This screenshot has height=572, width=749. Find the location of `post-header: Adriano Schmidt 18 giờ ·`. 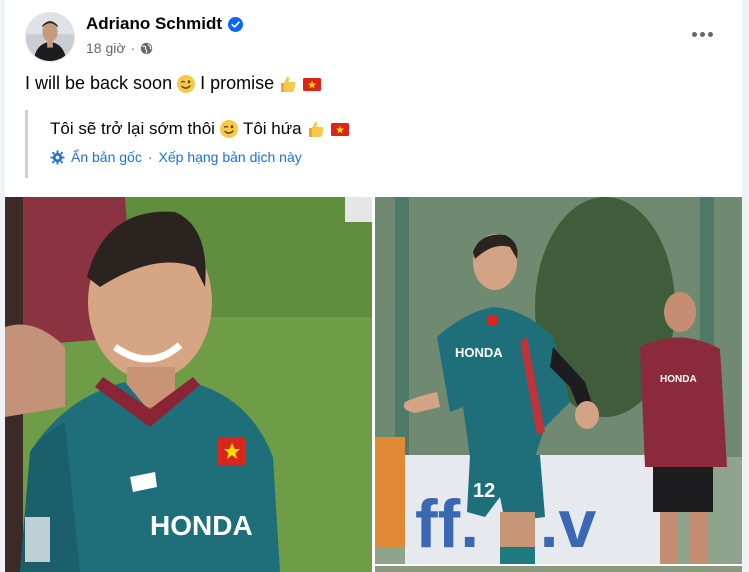

post-header: Adriano Schmidt 18 giờ · is located at coordinates (134, 37).